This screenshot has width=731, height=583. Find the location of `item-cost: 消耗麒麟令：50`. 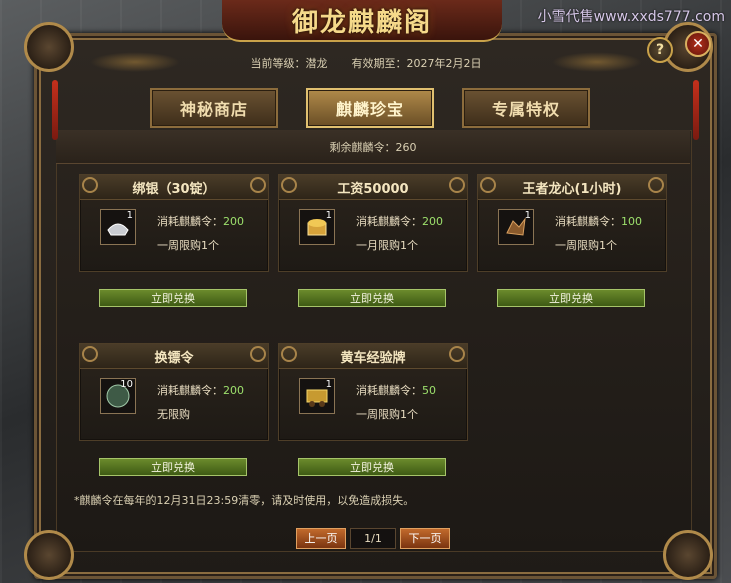

item-cost: 消耗麒麟令：50 is located at coordinates (396, 390).